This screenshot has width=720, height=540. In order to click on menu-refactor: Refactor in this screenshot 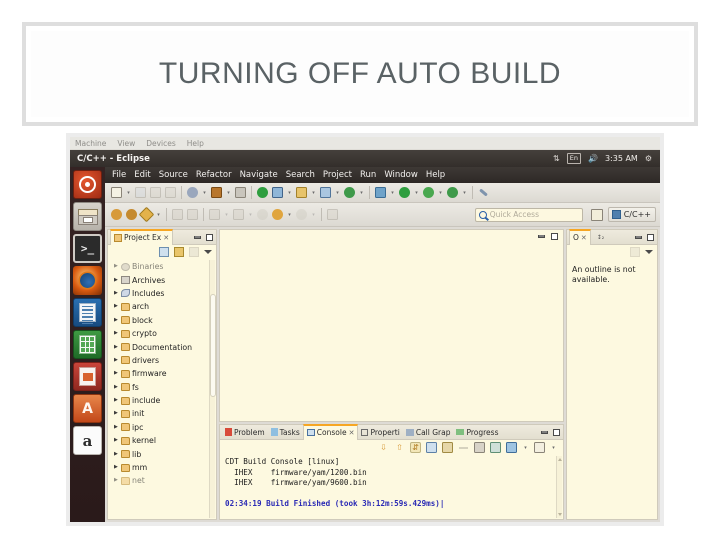, I will do `click(214, 175)`.